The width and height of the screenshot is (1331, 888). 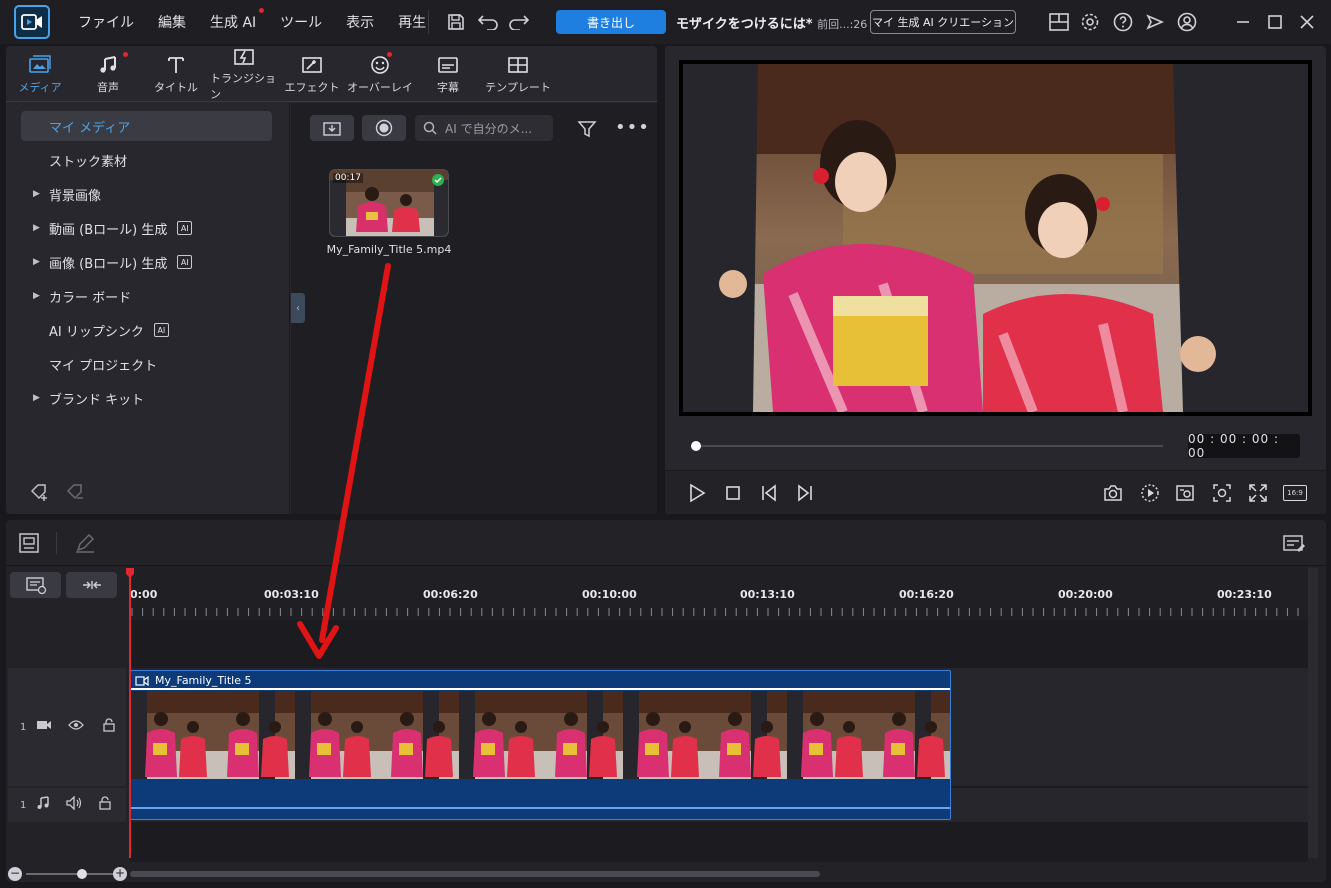 What do you see at coordinates (172, 22) in the screenshot?
I see `menu-edit: 編集` at bounding box center [172, 22].